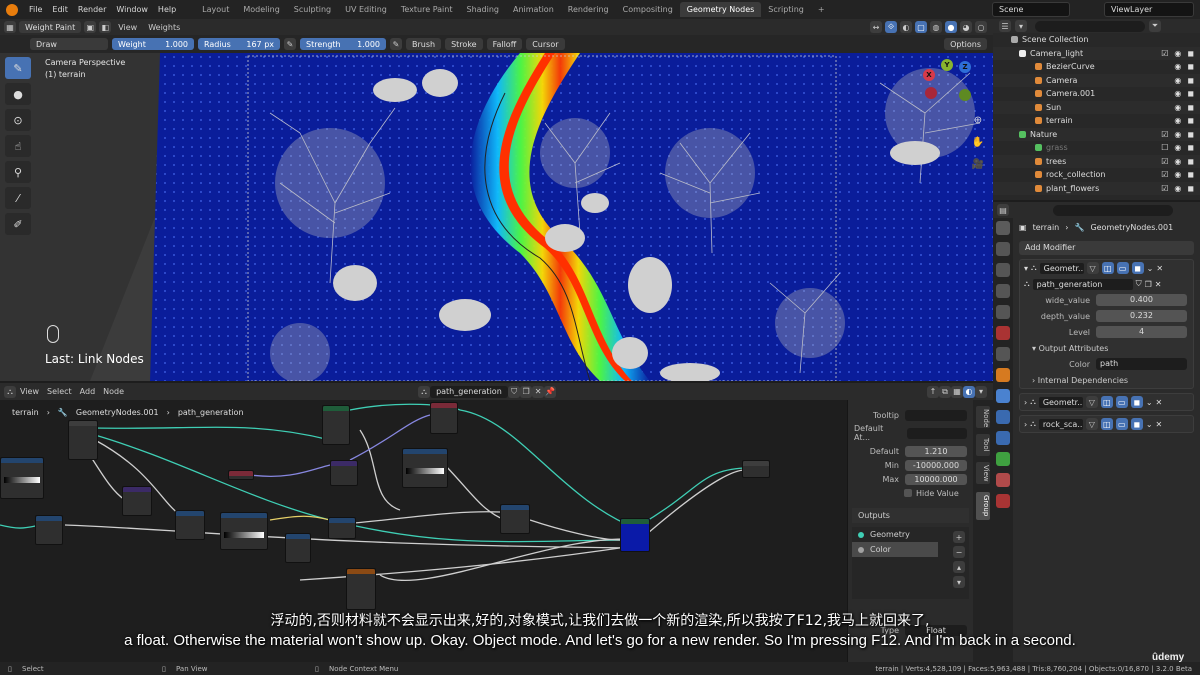 The width and height of the screenshot is (1200, 675). I want to click on ne-node-menu: Node, so click(113, 391).